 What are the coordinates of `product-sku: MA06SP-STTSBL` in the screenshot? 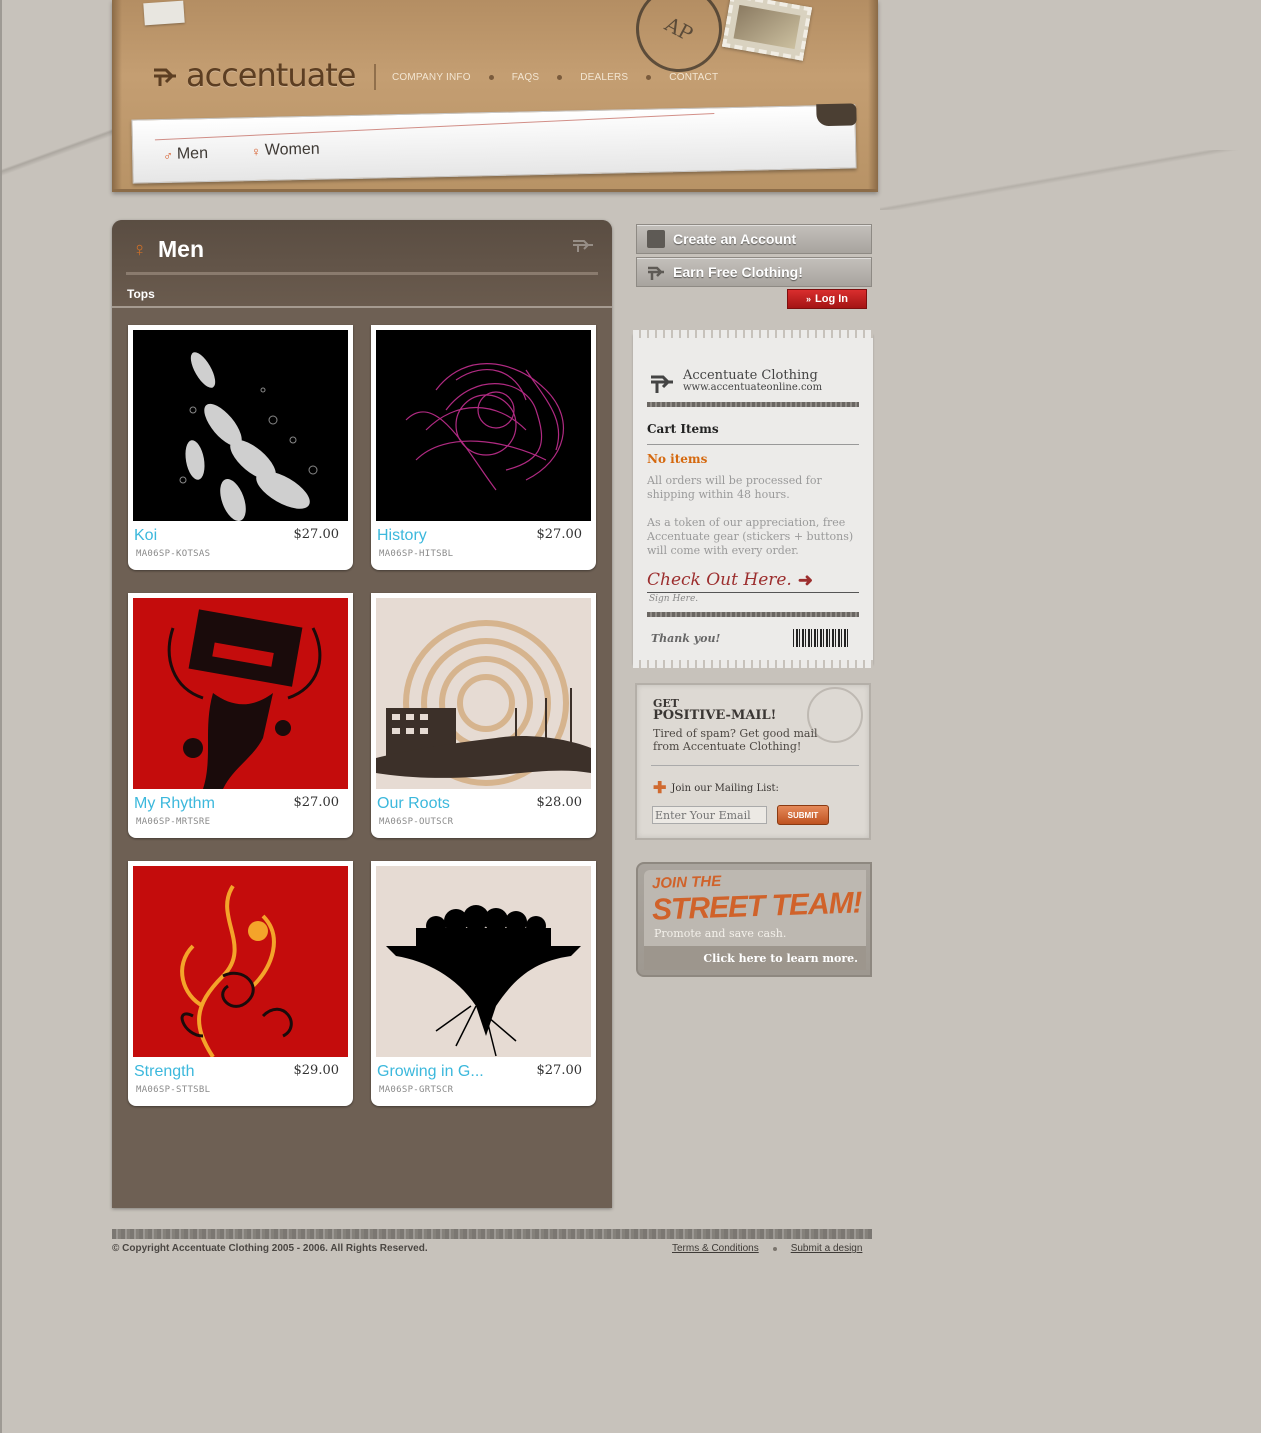 It's located at (173, 1090).